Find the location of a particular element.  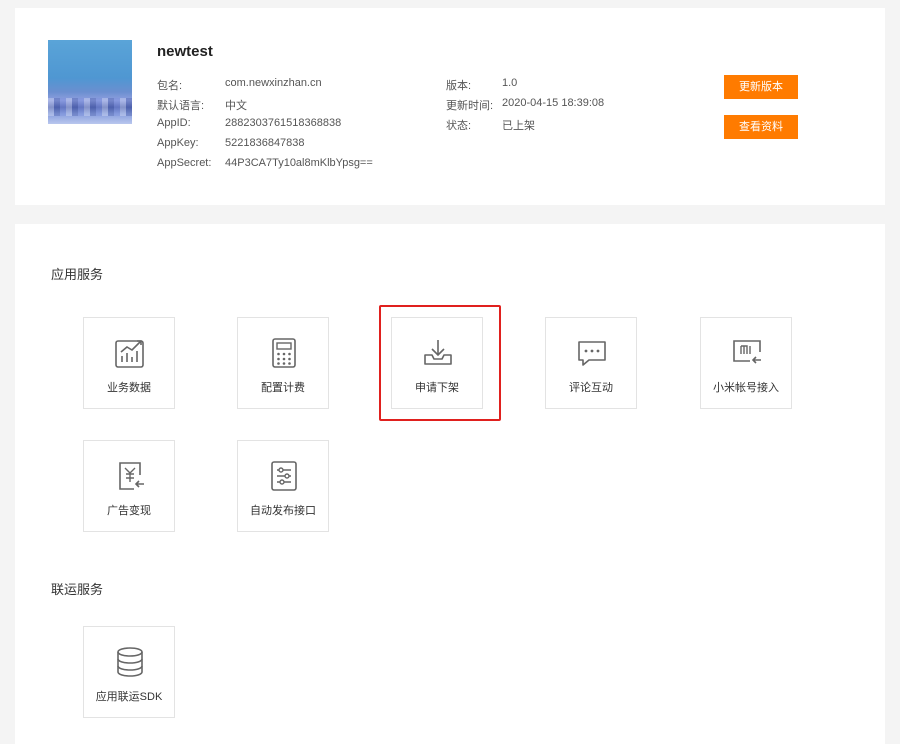

ad-yuan-icon is located at coordinates (131, 476).